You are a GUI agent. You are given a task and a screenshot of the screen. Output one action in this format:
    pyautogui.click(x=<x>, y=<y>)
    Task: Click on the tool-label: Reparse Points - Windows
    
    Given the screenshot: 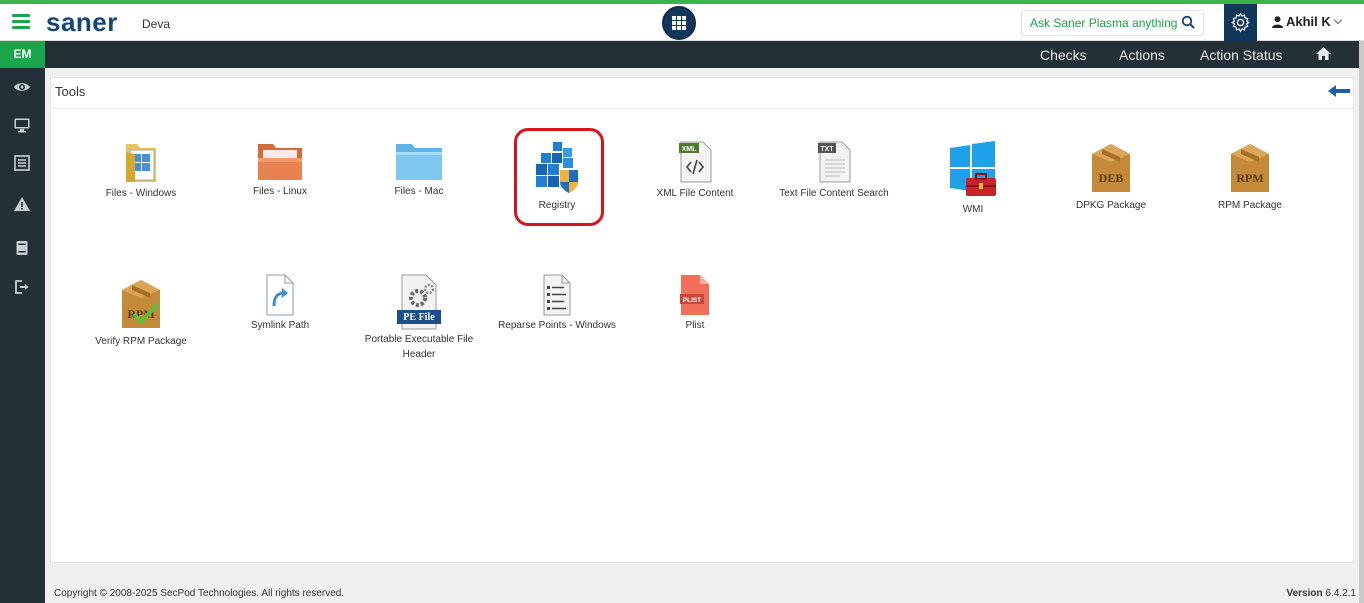 What is the action you would take?
    pyautogui.click(x=557, y=325)
    